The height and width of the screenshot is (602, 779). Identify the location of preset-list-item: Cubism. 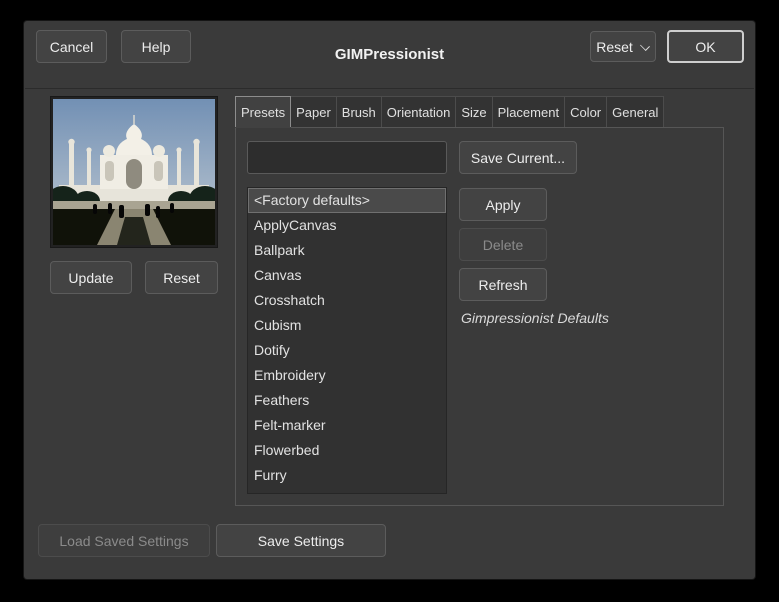
(347, 325).